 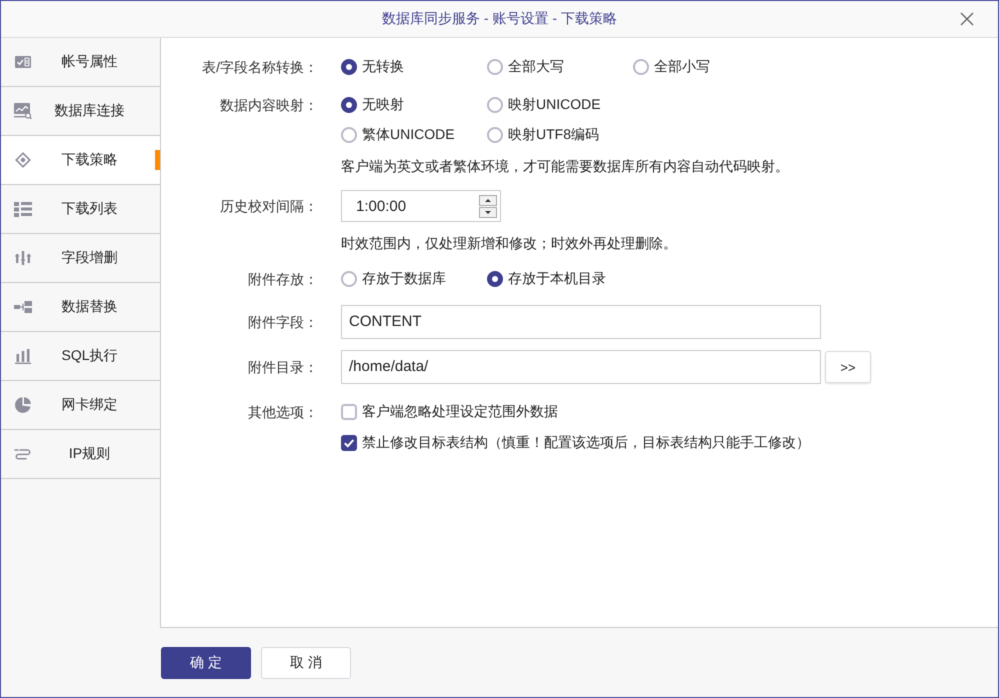 What do you see at coordinates (282, 412) in the screenshot?
I see `field-label: 其他选项：` at bounding box center [282, 412].